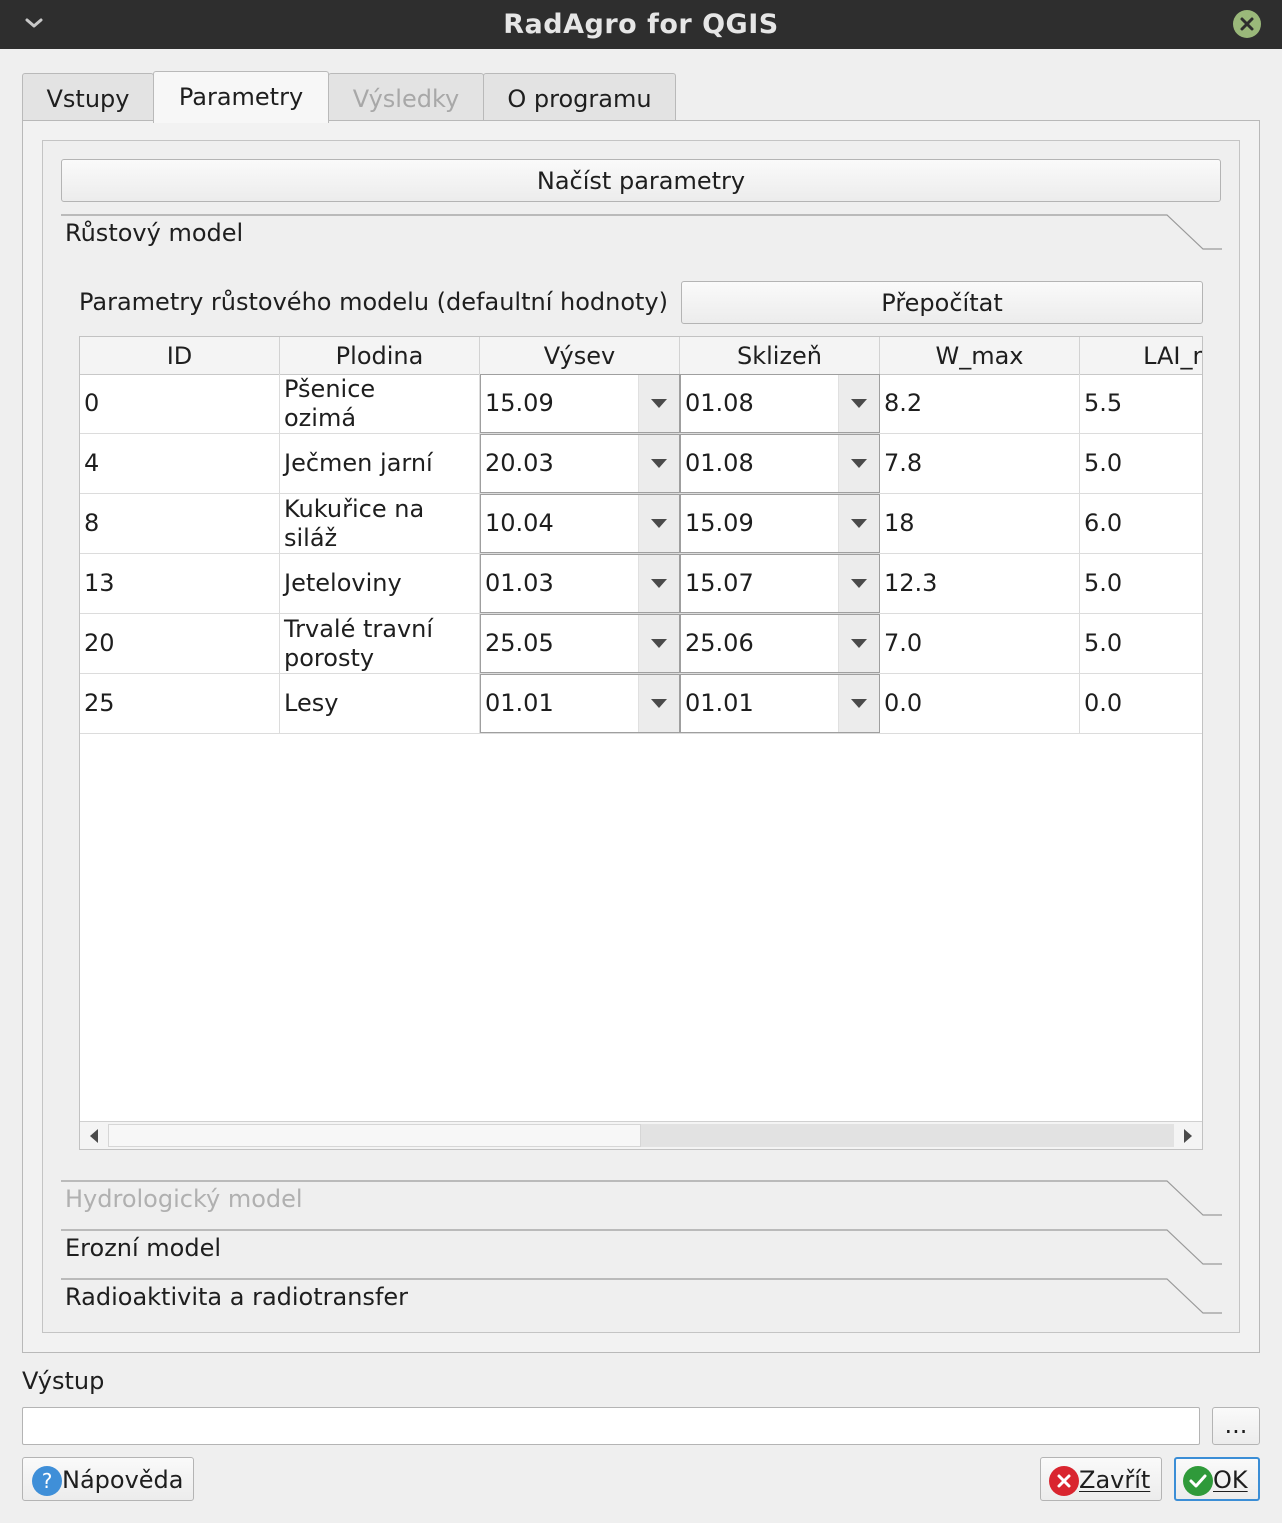 The width and height of the screenshot is (1282, 1523). What do you see at coordinates (780, 523) in the screenshot?
I see `harvest-date-combobox: 15.09` at bounding box center [780, 523].